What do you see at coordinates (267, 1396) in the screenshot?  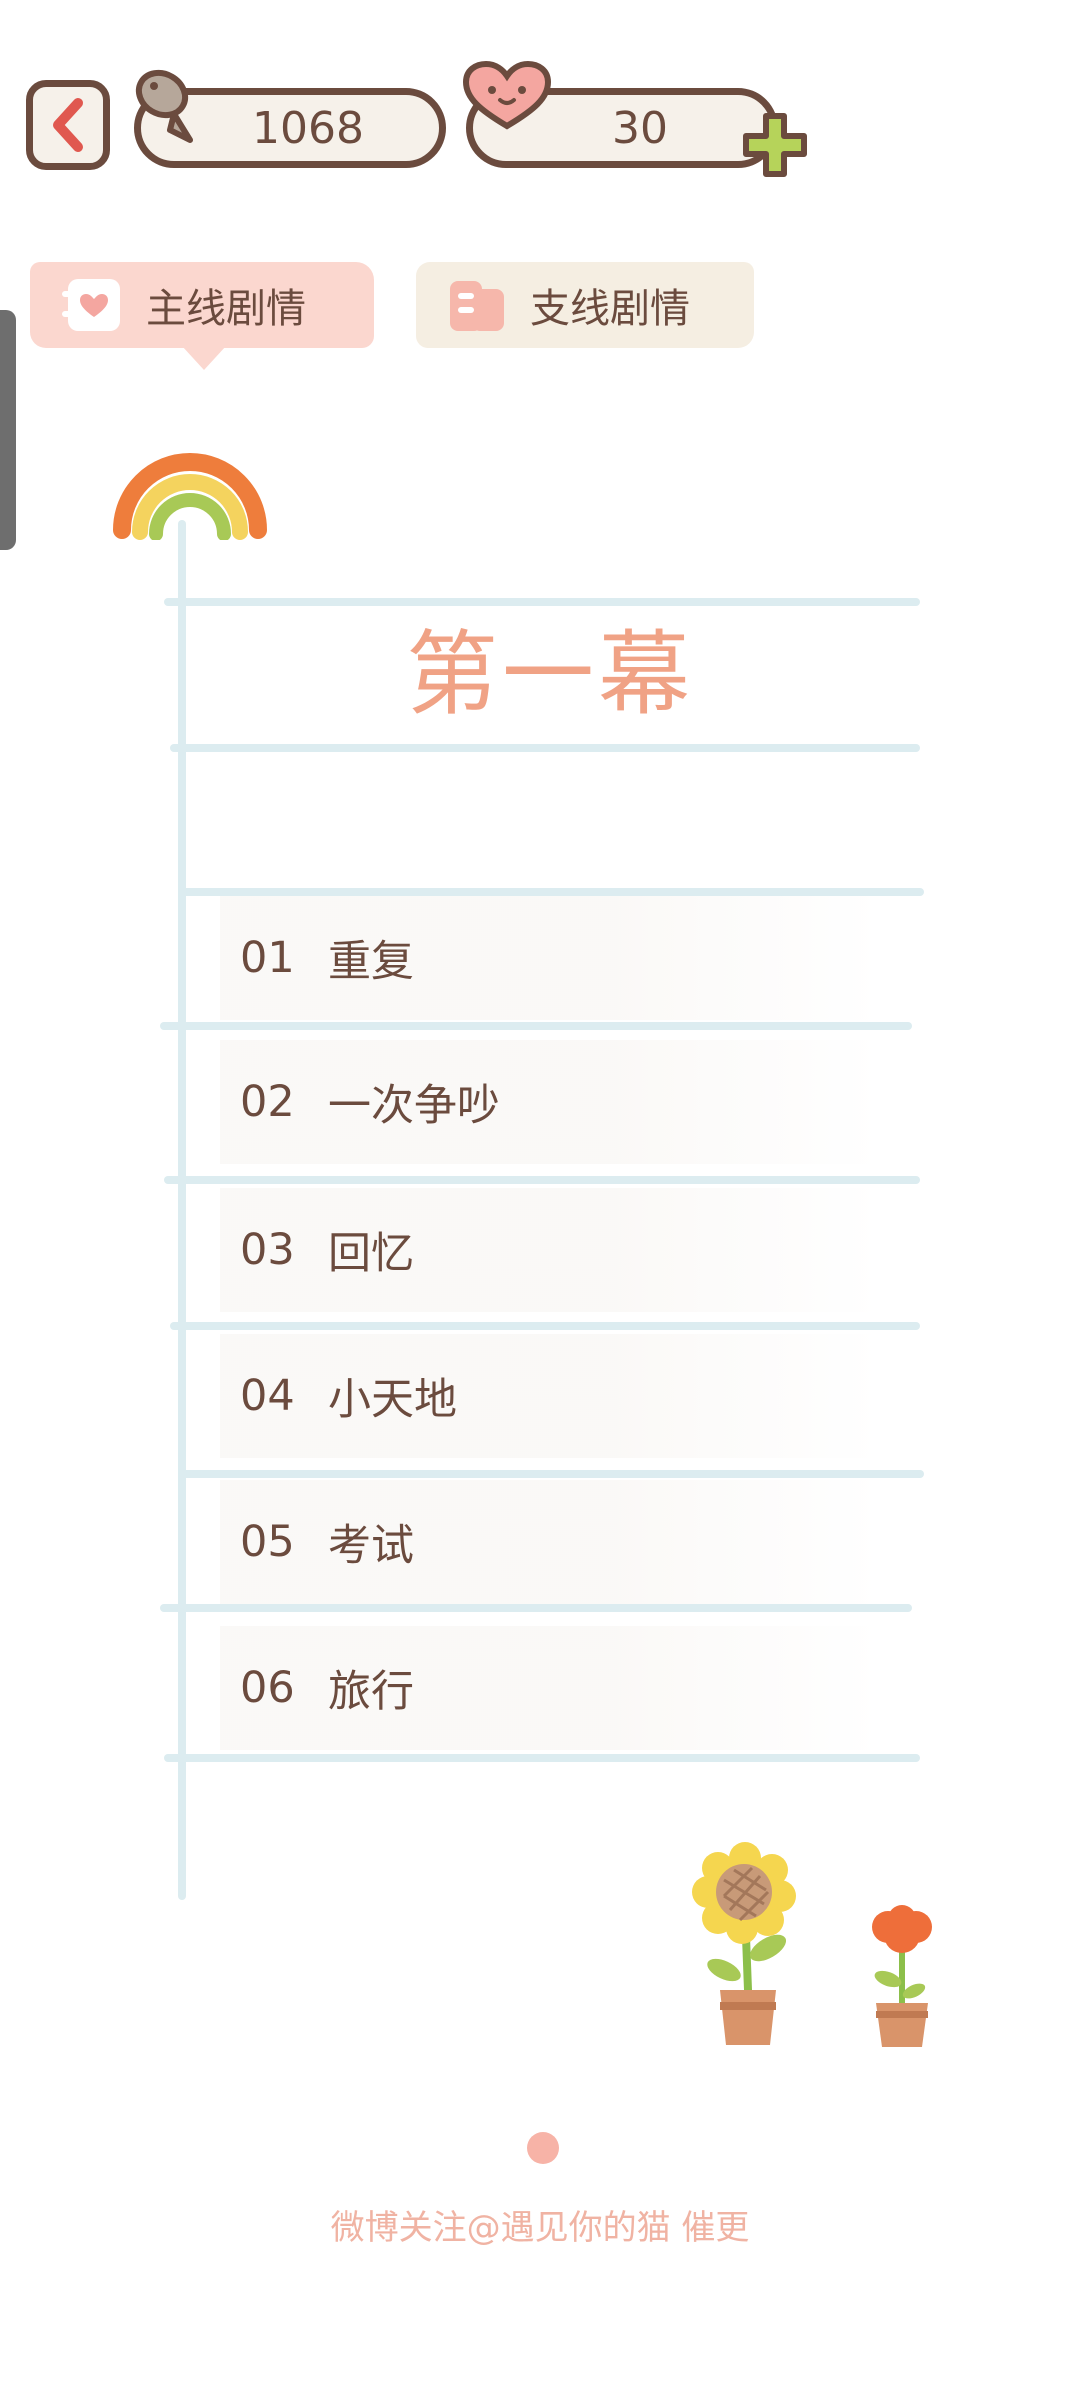 I see `chapter-number: 04` at bounding box center [267, 1396].